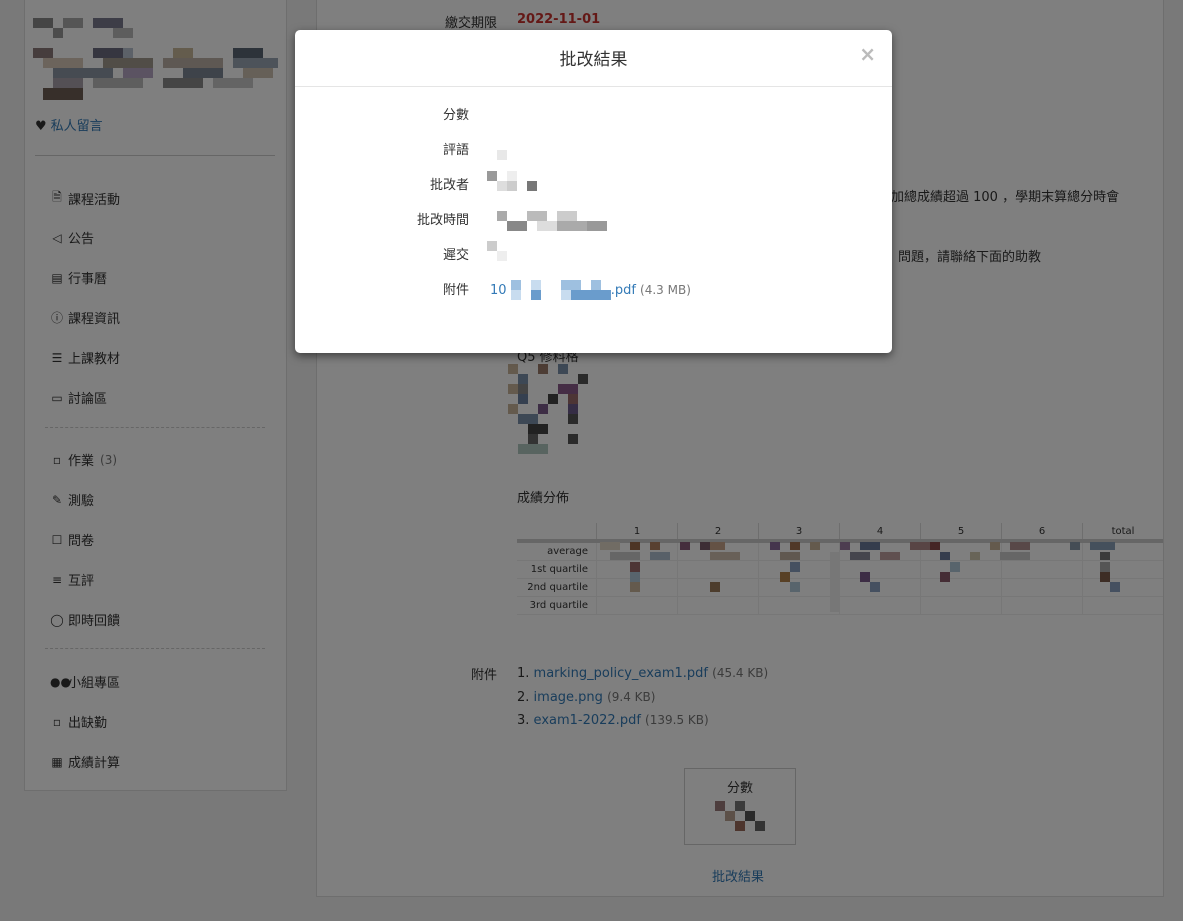 Image resolution: width=1183 pixels, height=921 pixels. Describe the element at coordinates (623, 290) in the screenshot. I see `attachment-extension: .pdf` at that location.